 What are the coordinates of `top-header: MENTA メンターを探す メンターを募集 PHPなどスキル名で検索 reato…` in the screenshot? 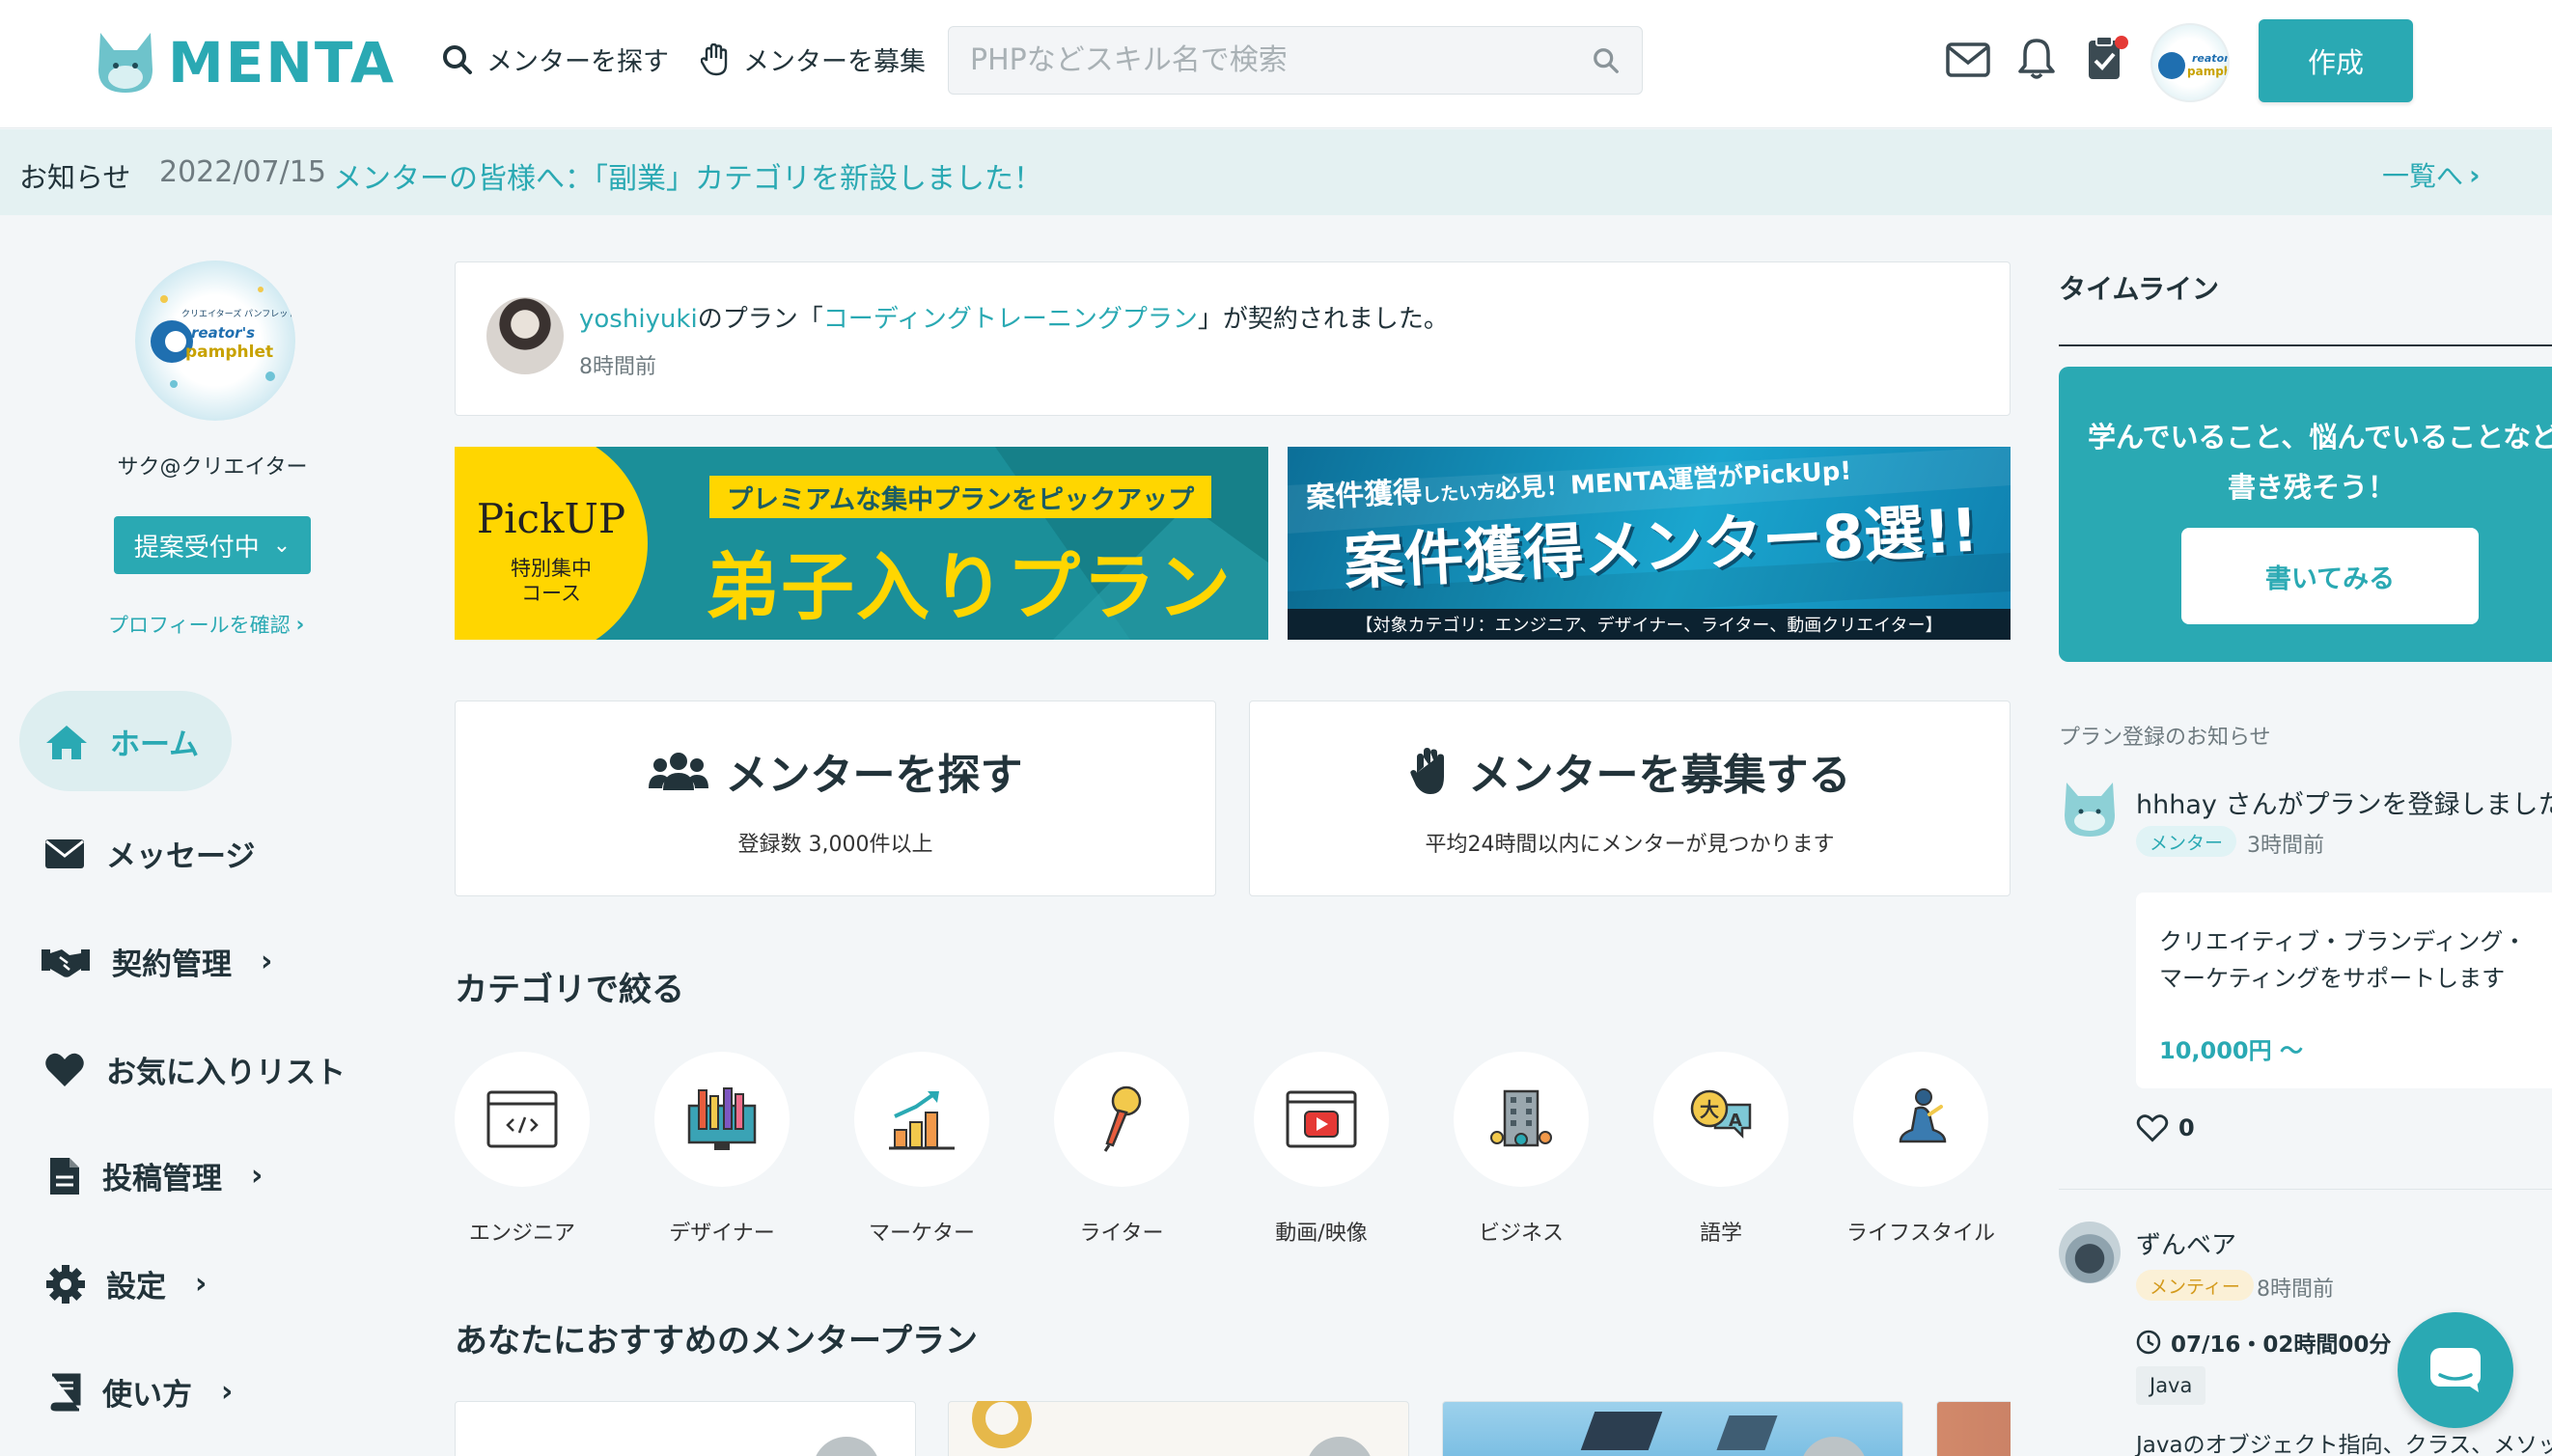 It's located at (1276, 64).